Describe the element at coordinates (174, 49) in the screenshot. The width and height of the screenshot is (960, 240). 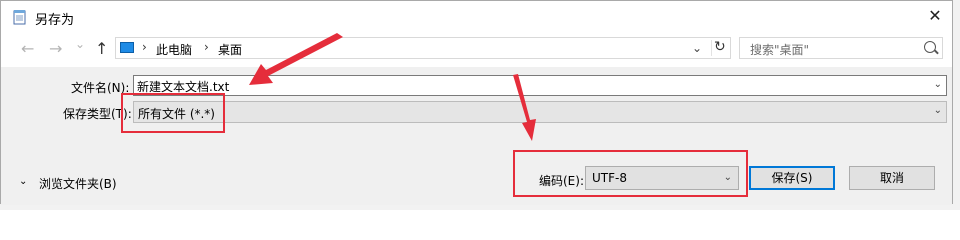
I see `breadcrumb-this-pc: 此电脑` at that location.